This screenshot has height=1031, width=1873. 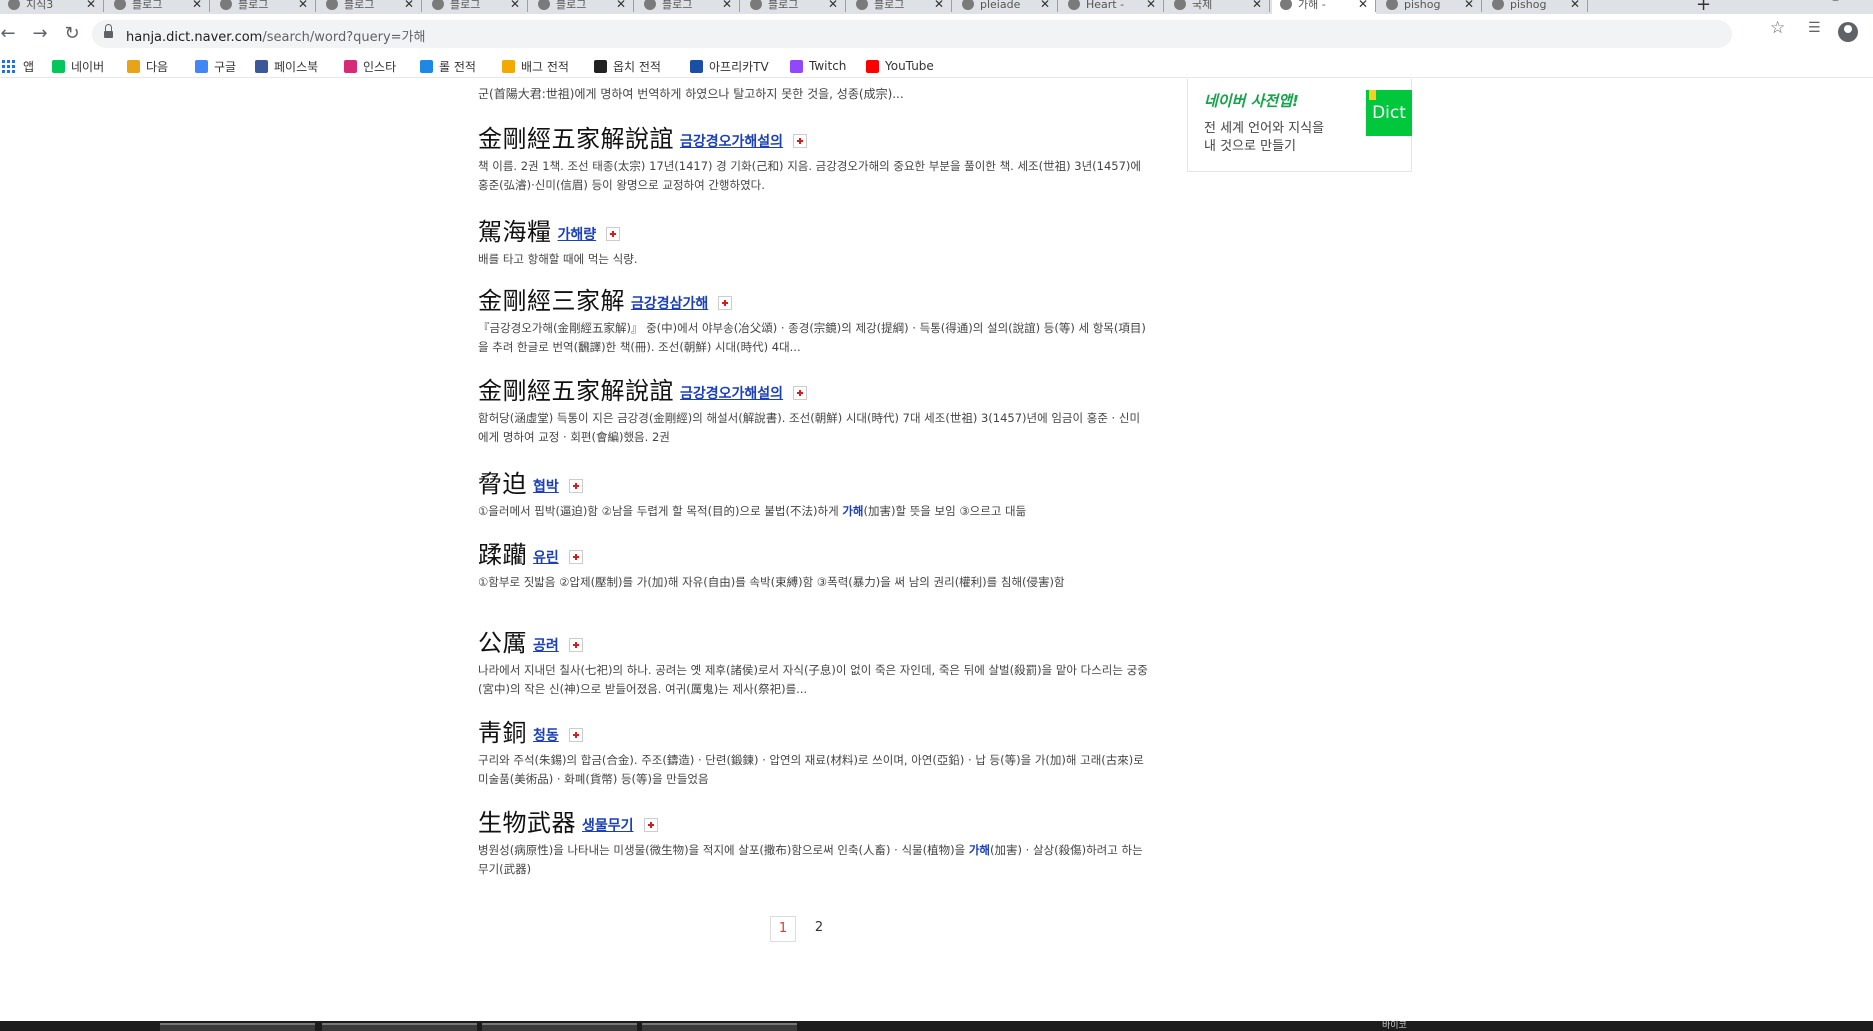 What do you see at coordinates (286, 66) in the screenshot?
I see `bookmark-facebook: 페이스북` at bounding box center [286, 66].